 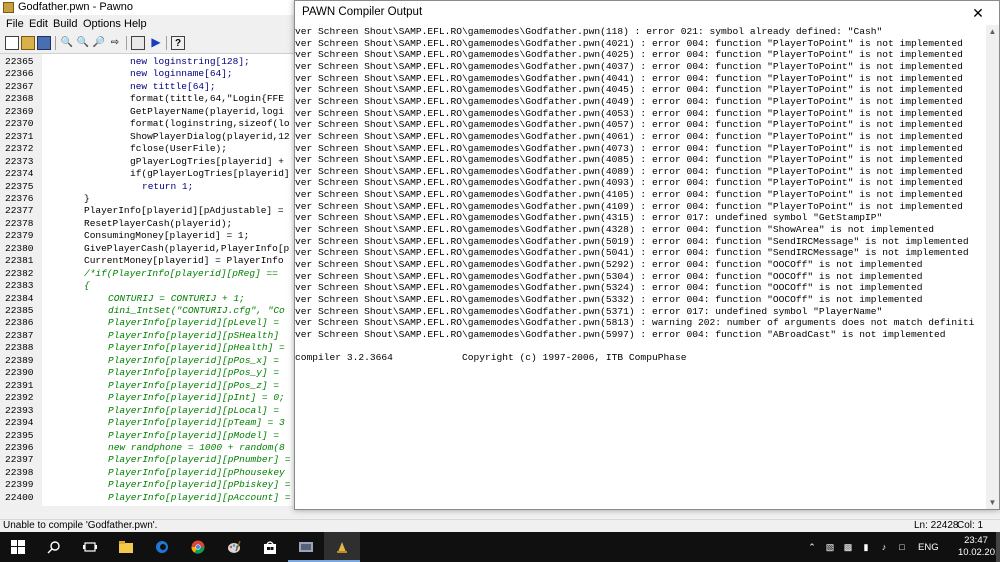 What do you see at coordinates (162, 547) in the screenshot?
I see `edge-icon` at bounding box center [162, 547].